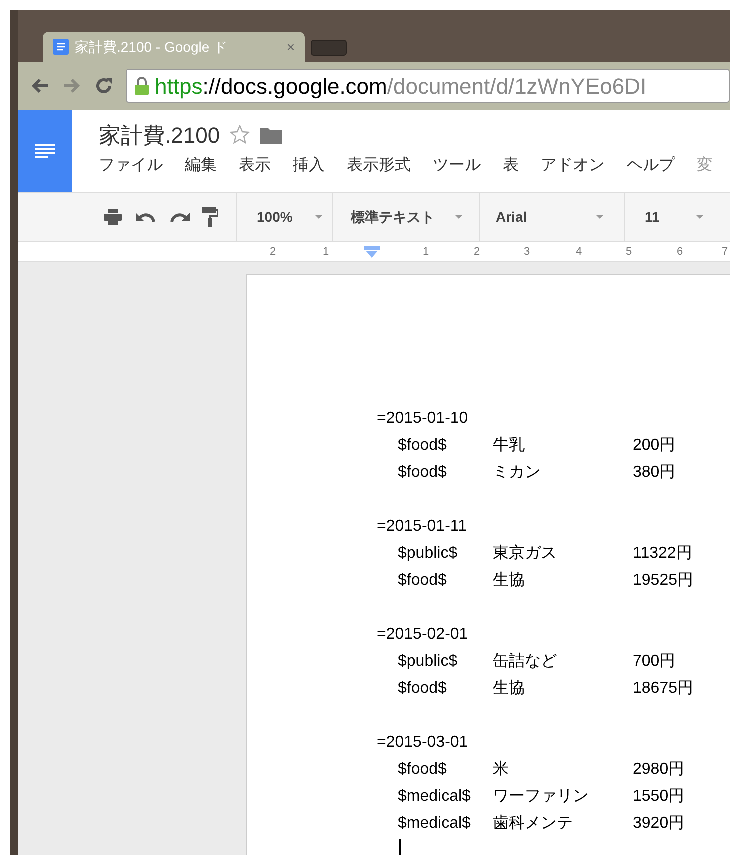 The height and width of the screenshot is (855, 730). I want to click on menu-item: 挿入, so click(309, 166).